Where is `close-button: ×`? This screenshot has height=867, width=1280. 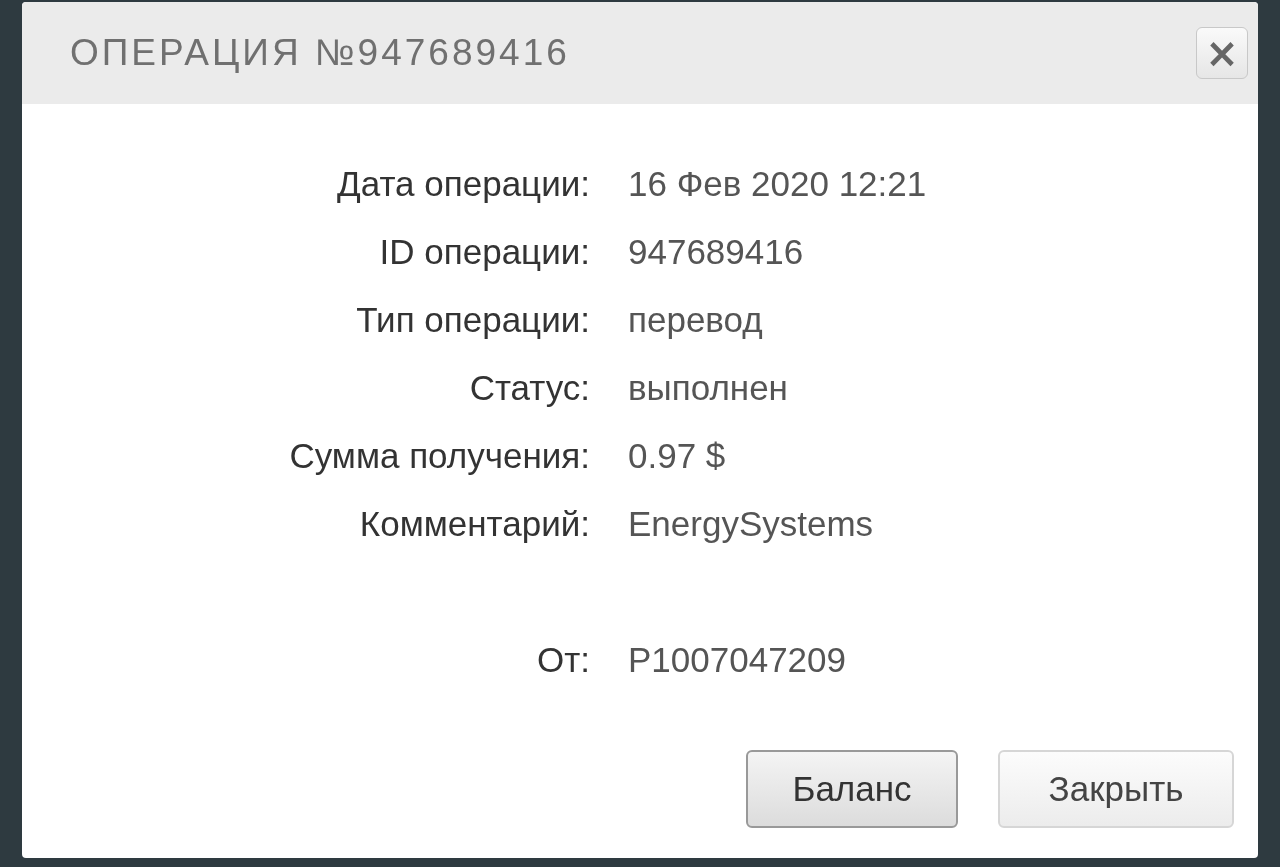
close-button: × is located at coordinates (1222, 53).